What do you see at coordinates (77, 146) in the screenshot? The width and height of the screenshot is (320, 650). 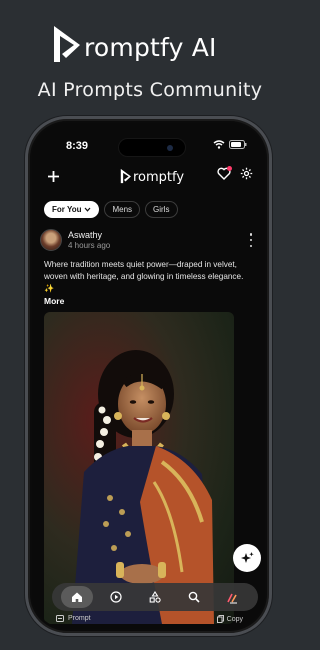 I see `status-time: 8:39` at bounding box center [77, 146].